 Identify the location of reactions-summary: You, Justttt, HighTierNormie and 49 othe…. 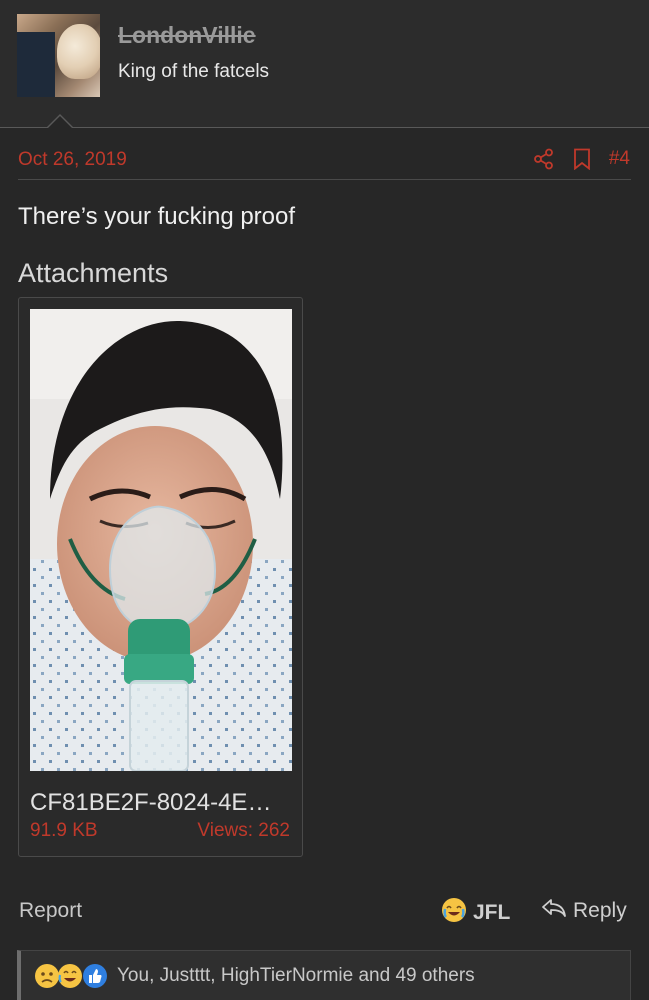
(324, 975).